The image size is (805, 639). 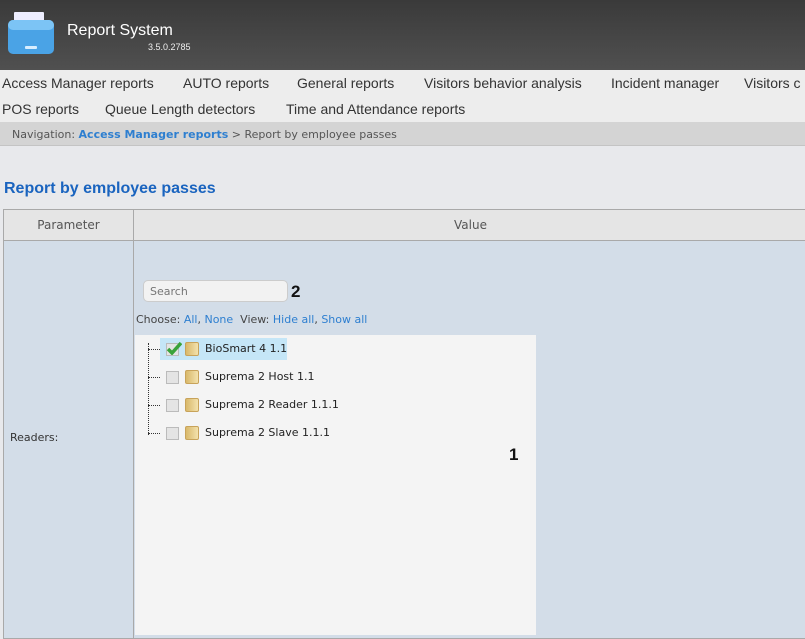 What do you see at coordinates (296, 291) in the screenshot?
I see `annotation-2: 2` at bounding box center [296, 291].